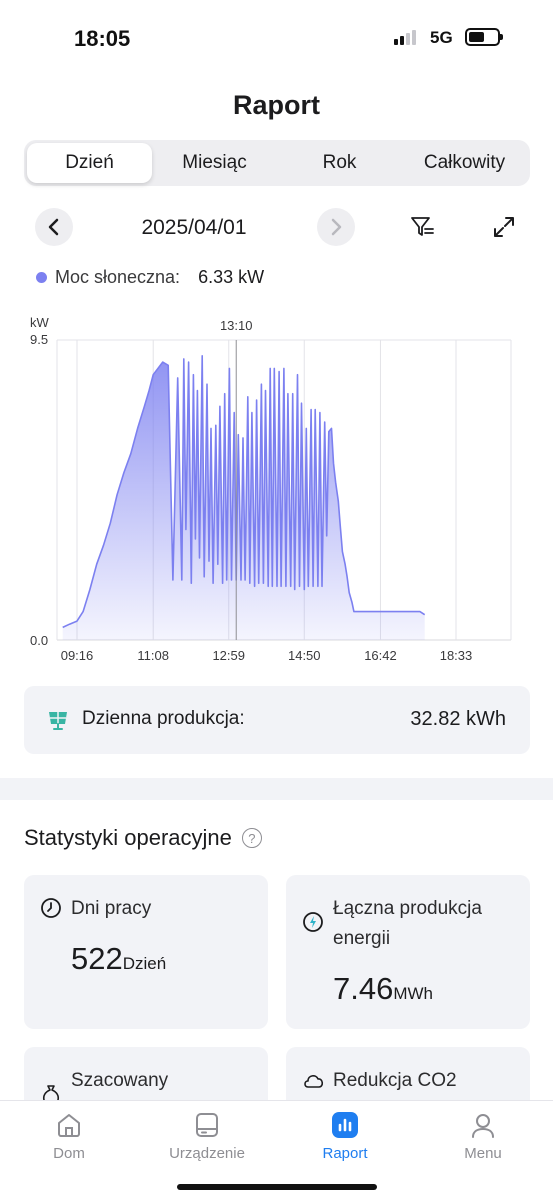  What do you see at coordinates (339, 163) in the screenshot?
I see `tab-year: Rok` at bounding box center [339, 163].